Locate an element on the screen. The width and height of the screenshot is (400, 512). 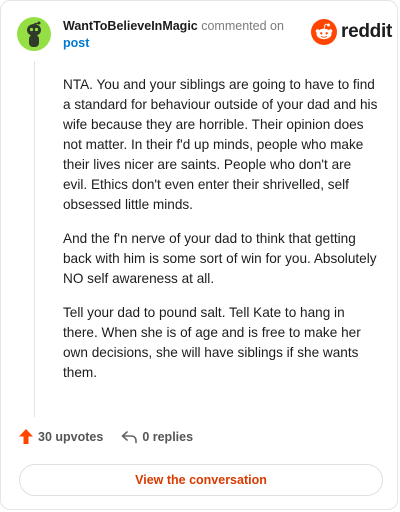
reply-count: 0 replies is located at coordinates (168, 436).